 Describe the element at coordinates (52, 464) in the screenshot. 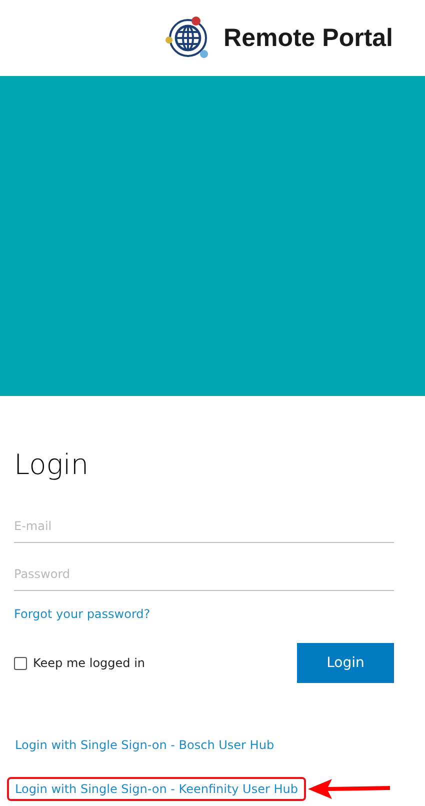

I see `login-title: Login` at that location.